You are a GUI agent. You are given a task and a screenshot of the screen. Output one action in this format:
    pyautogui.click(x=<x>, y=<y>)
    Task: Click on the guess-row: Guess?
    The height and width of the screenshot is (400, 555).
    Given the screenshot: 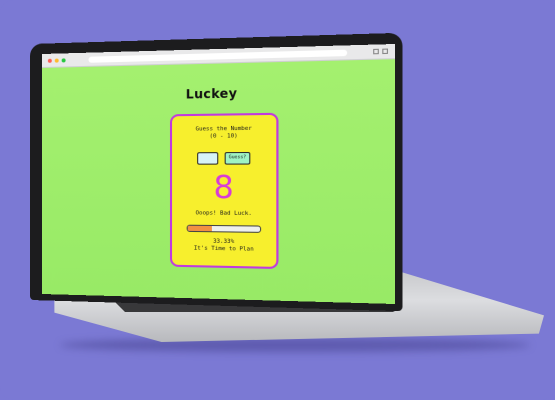 What is the action you would take?
    pyautogui.click(x=224, y=158)
    